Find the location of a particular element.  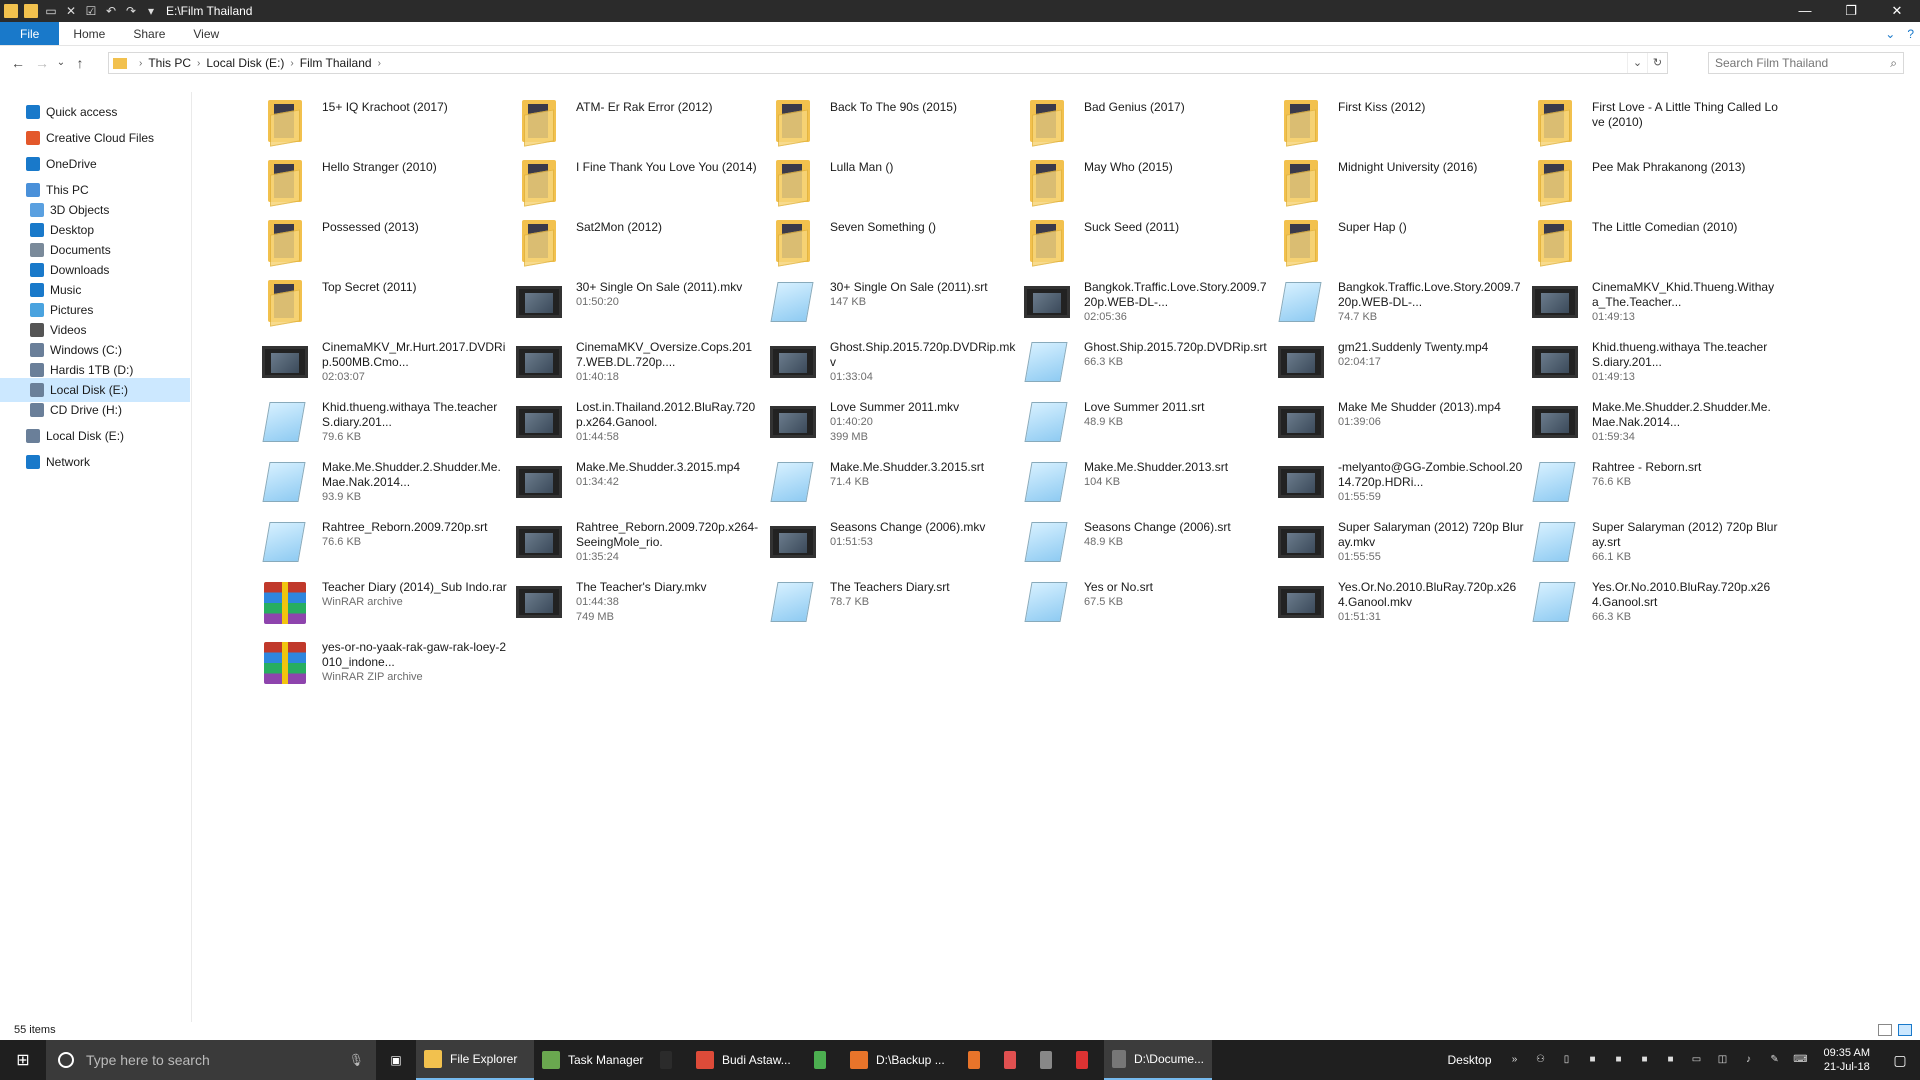

tab-share: Share is located at coordinates (149, 33).